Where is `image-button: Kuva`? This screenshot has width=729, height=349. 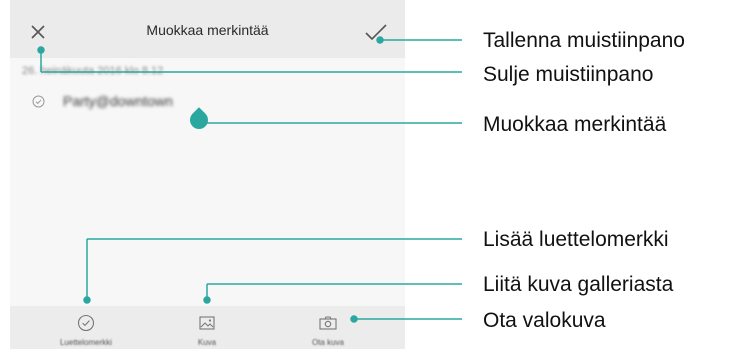
image-button: Kuva is located at coordinates (207, 327).